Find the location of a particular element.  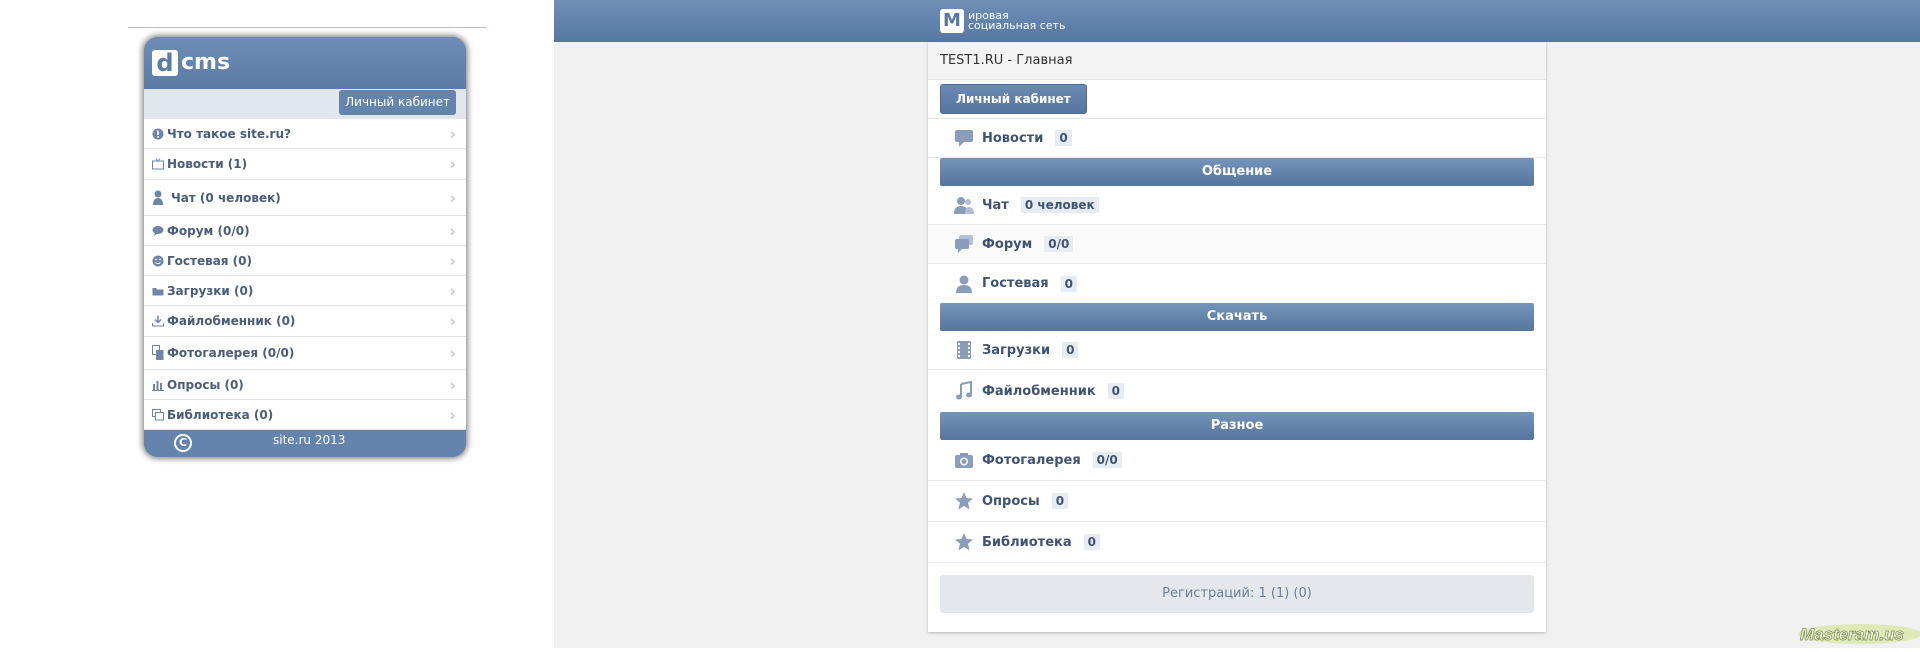

menu-item-guestbook: Гостевая (0) › is located at coordinates (305, 261).